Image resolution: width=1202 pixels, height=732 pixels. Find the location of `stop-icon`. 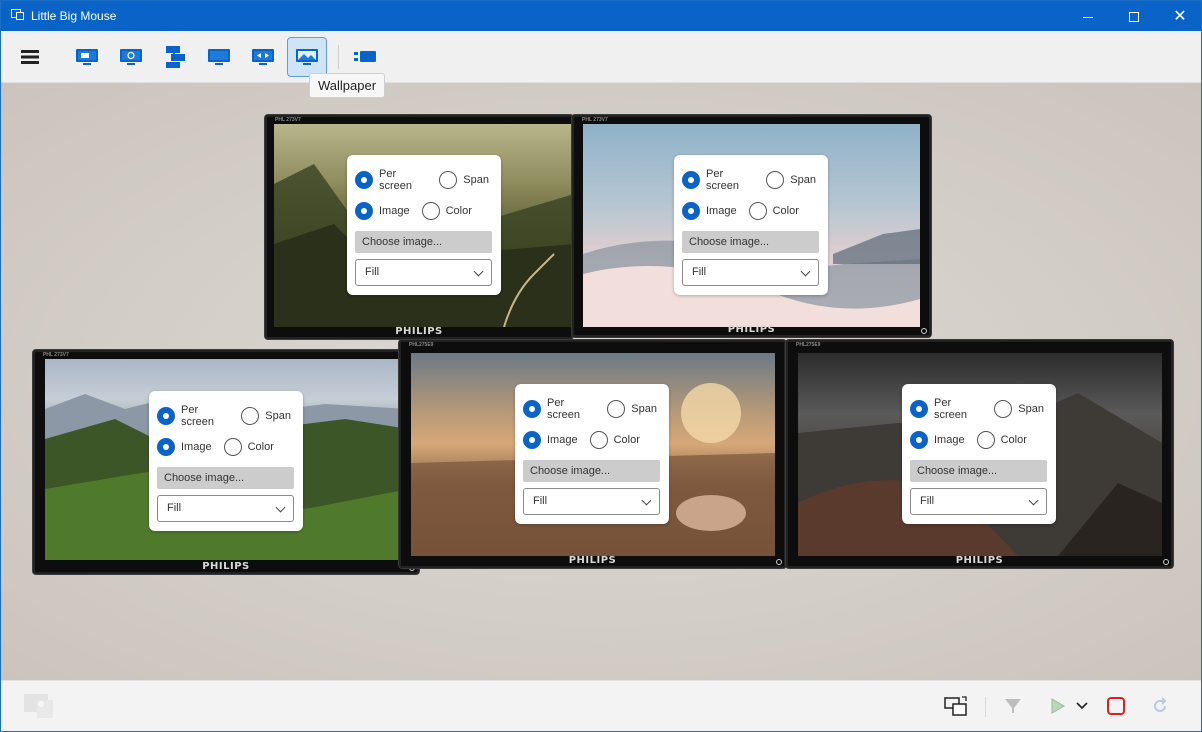

stop-icon is located at coordinates (1116, 706).